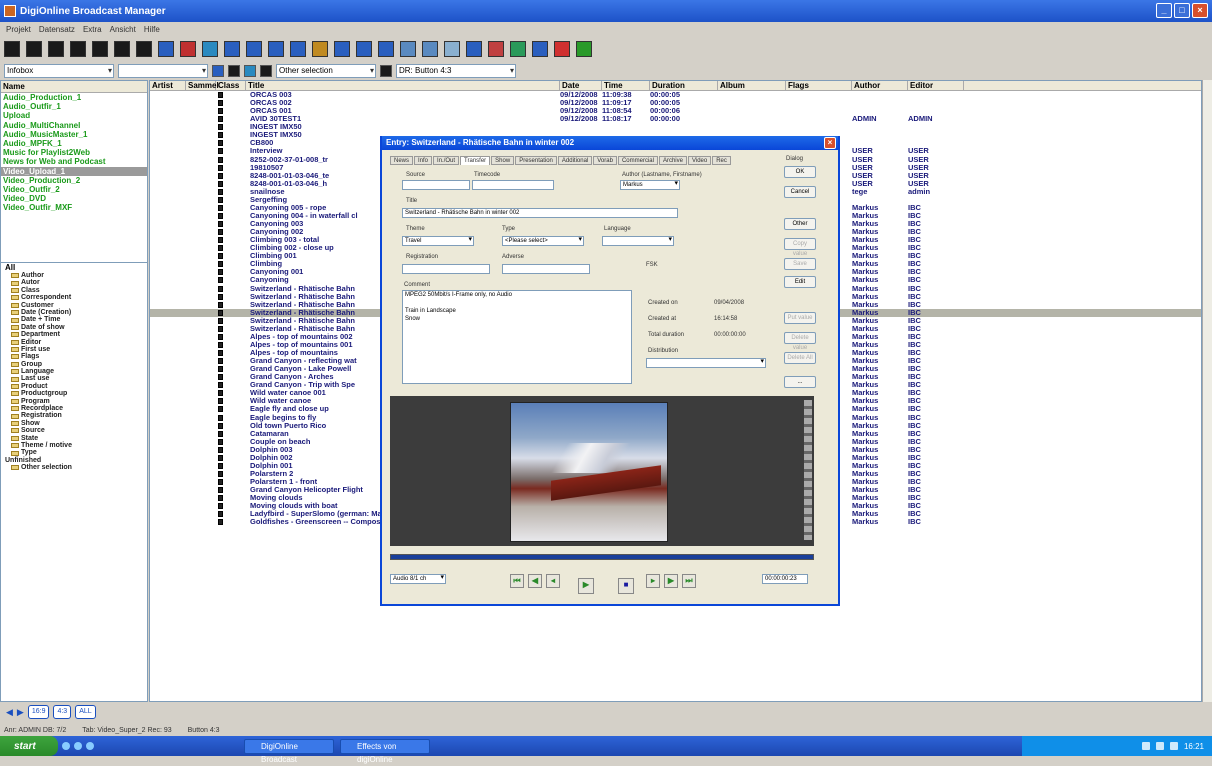 The image size is (1212, 766). What do you see at coordinates (638, 241) in the screenshot?
I see `language-select` at bounding box center [638, 241].